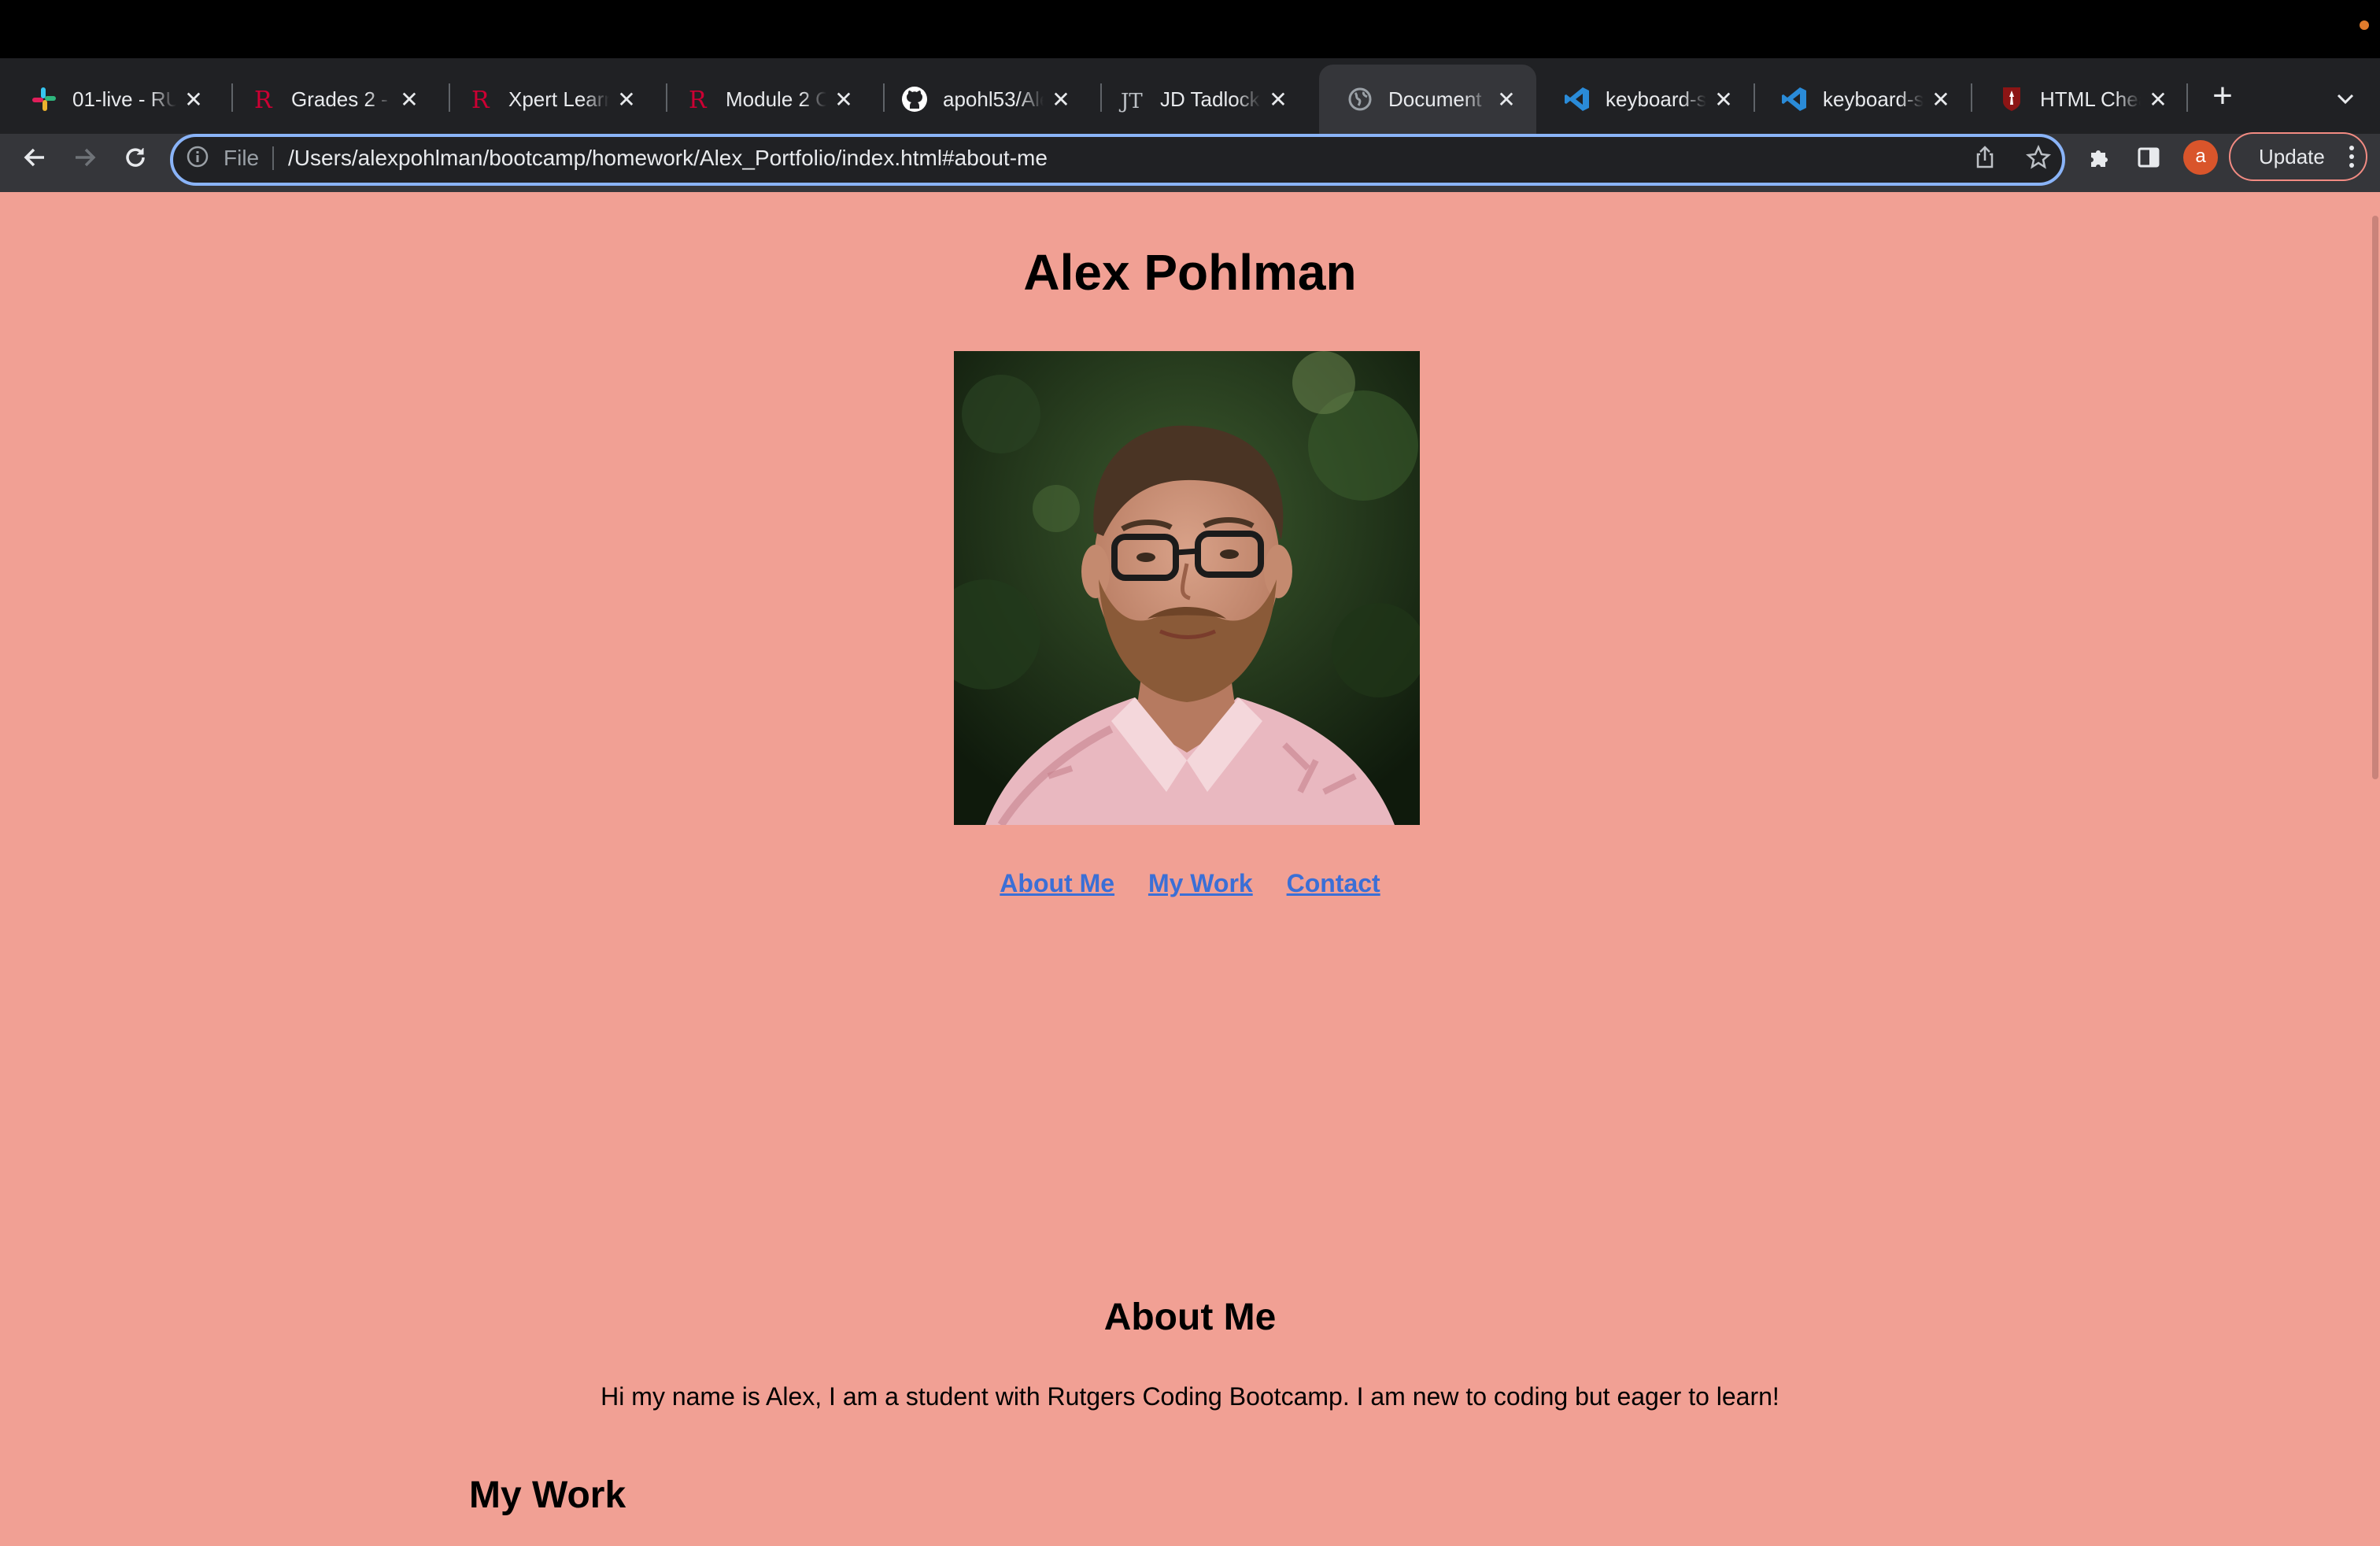 This screenshot has height=1546, width=2380. What do you see at coordinates (1190, 29) in the screenshot?
I see `system-top-bar` at bounding box center [1190, 29].